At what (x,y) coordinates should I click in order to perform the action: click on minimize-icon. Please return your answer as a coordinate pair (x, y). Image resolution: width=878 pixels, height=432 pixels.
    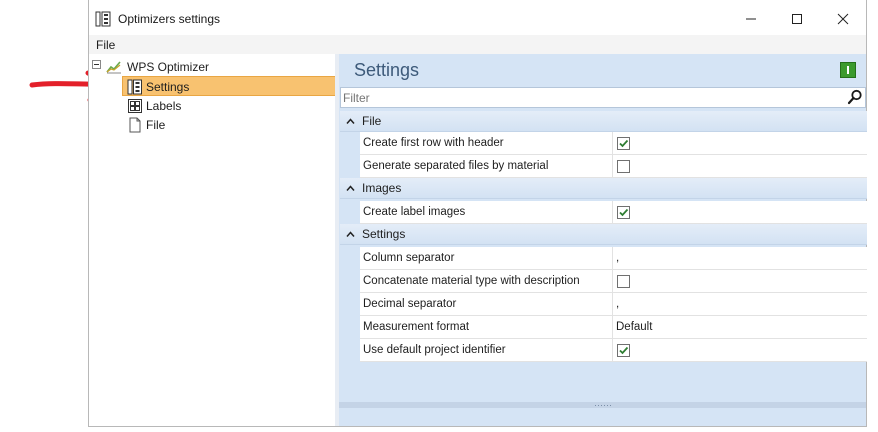
    Looking at the image, I should click on (751, 18).